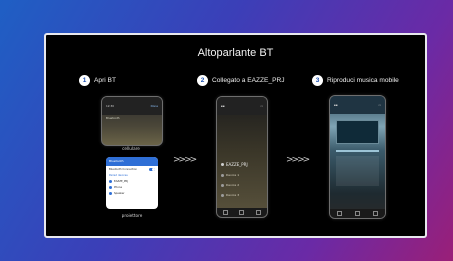  Describe the element at coordinates (132, 106) in the screenshot. I see `status-bar: 12:30 Done` at that location.